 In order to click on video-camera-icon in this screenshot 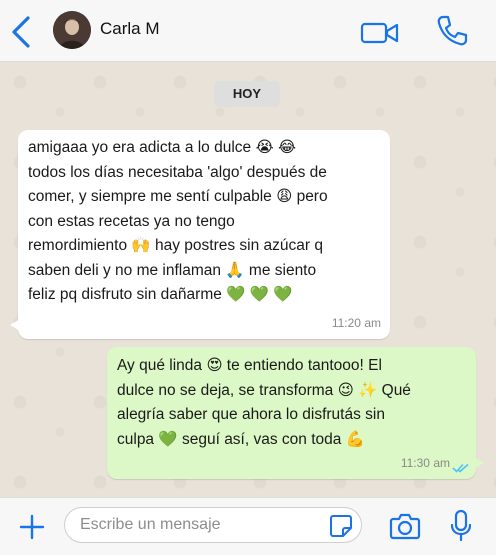, I will do `click(379, 33)`.